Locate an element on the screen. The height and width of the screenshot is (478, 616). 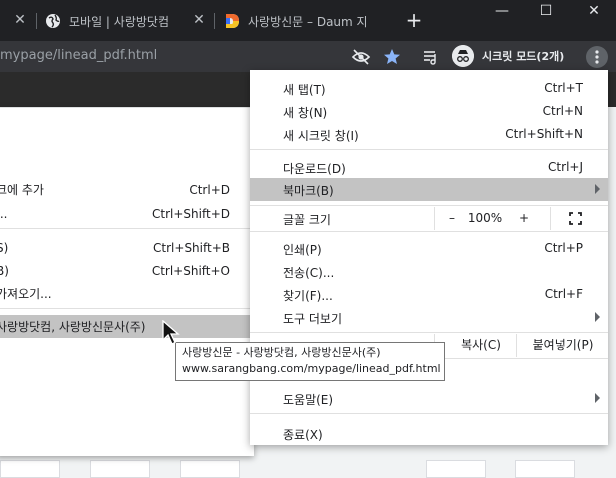
globe-icon is located at coordinates (53, 21).